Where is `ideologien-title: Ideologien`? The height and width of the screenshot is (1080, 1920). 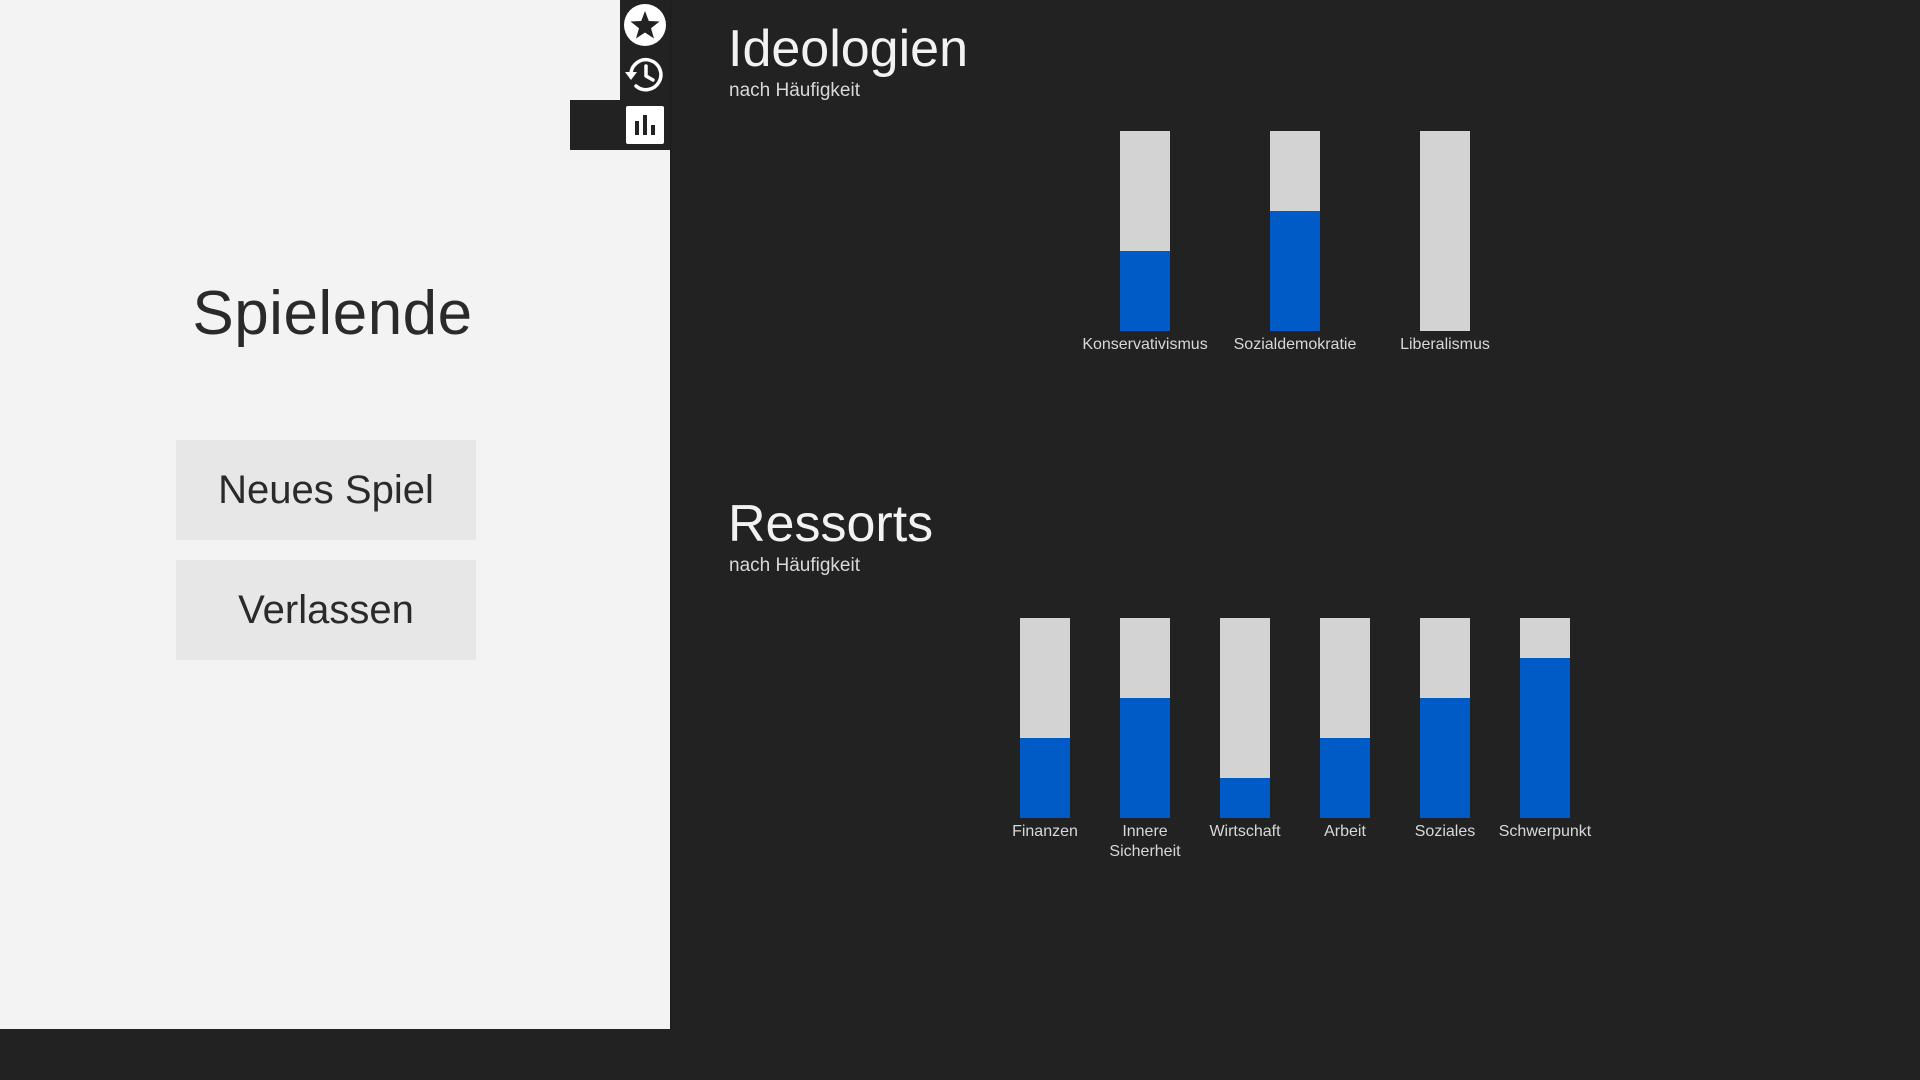
ideologien-title: Ideologien is located at coordinates (848, 49).